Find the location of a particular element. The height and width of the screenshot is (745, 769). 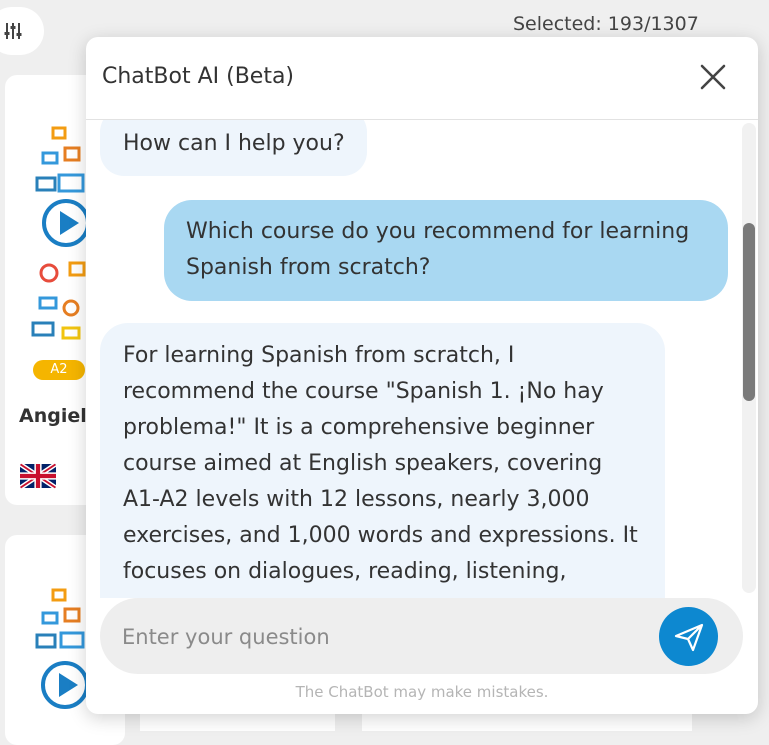

level-badge: A2 is located at coordinates (59, 370).